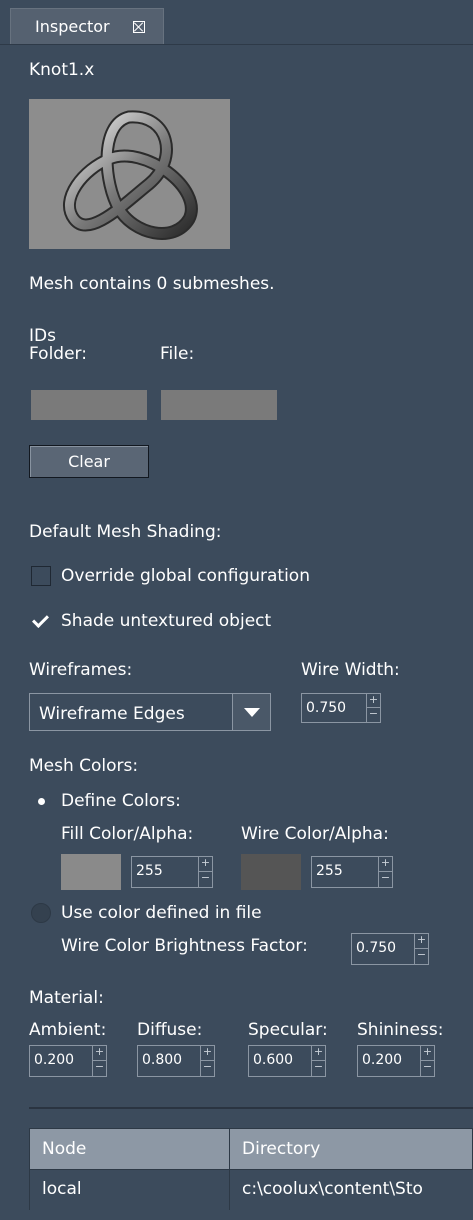 The height and width of the screenshot is (1220, 473). What do you see at coordinates (351, 1190) in the screenshot?
I see `table-cell-directory: c:\coolux\content\Sto` at bounding box center [351, 1190].